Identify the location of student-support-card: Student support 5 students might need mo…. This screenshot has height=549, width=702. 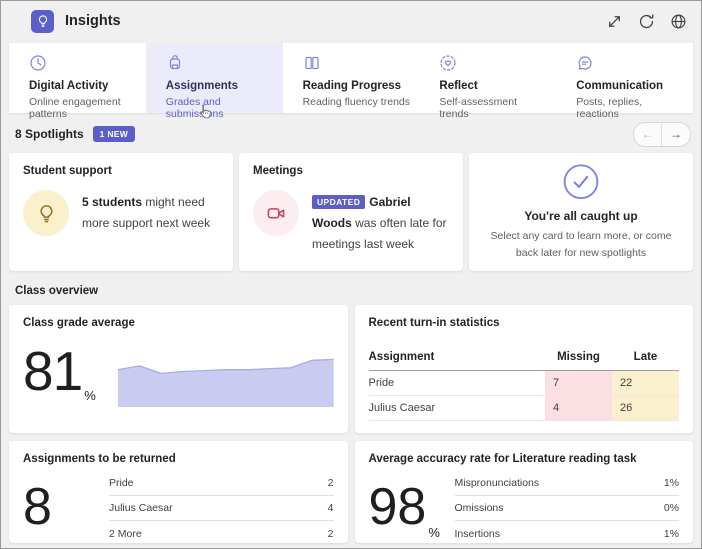
(121, 212).